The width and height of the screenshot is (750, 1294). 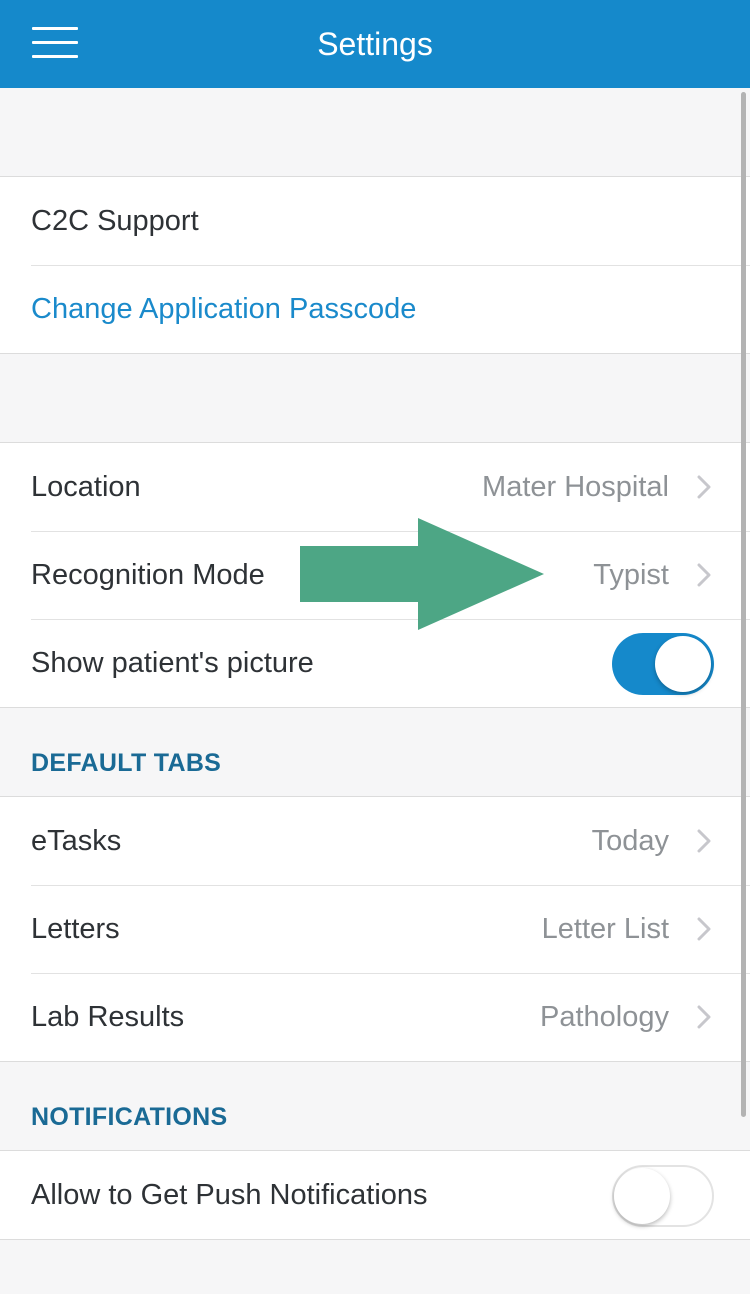 What do you see at coordinates (115, 221) in the screenshot?
I see `row-label: C2C Support` at bounding box center [115, 221].